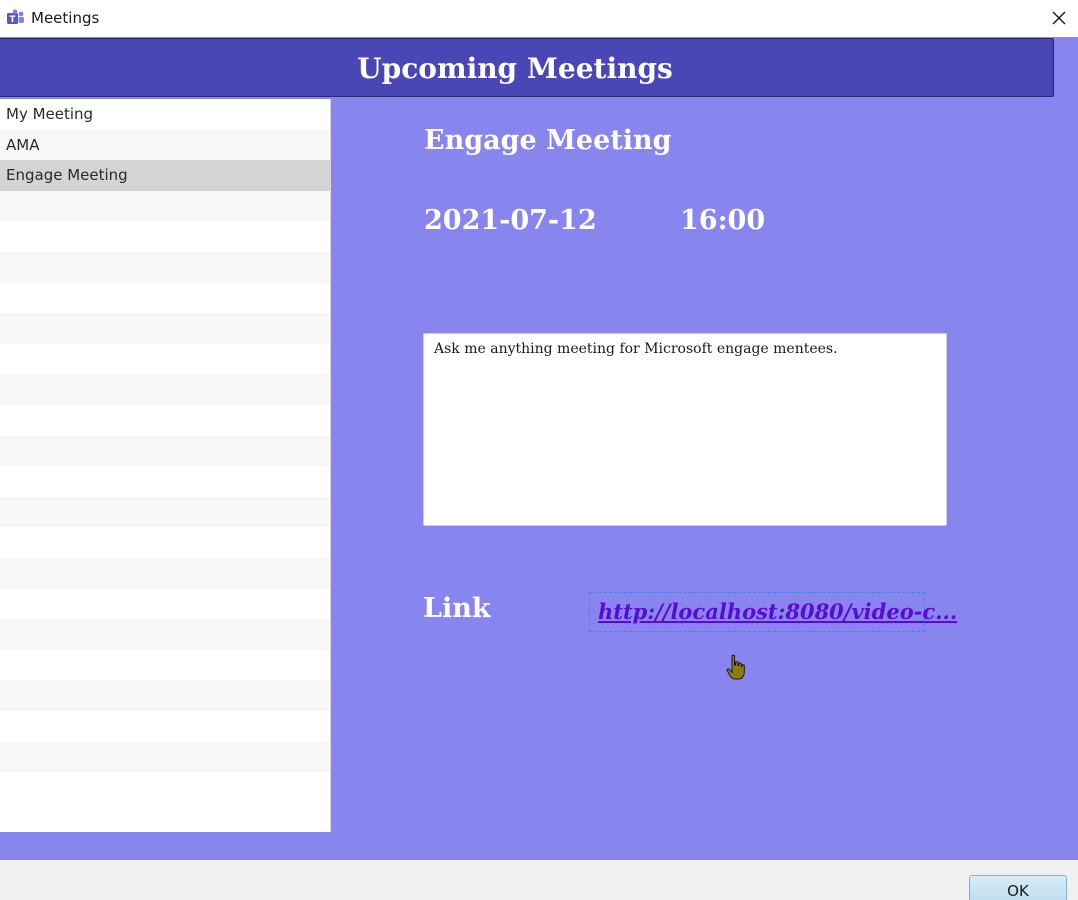 The image size is (1078, 900). I want to click on meeting-time: 16:00, so click(723, 220).